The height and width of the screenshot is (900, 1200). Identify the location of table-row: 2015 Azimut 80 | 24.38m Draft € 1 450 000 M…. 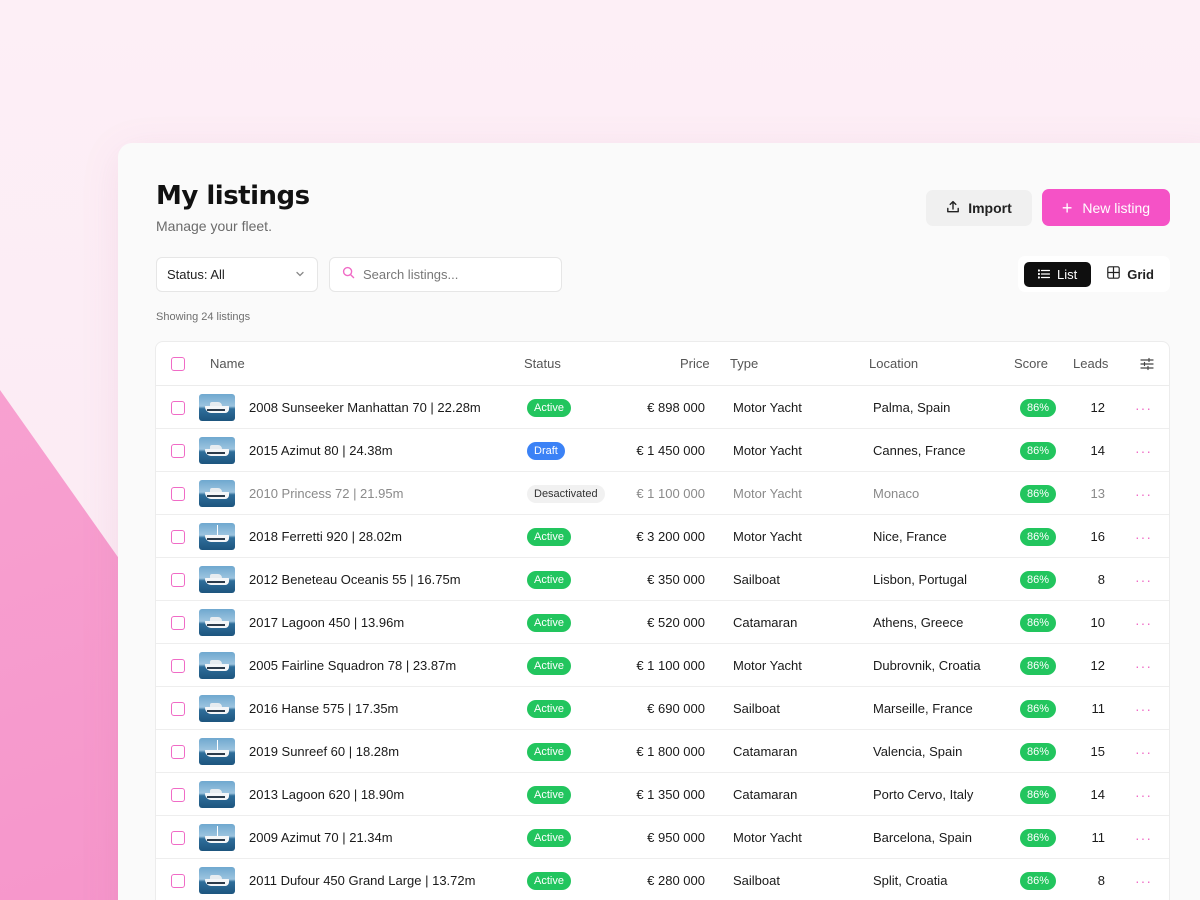
(662, 450).